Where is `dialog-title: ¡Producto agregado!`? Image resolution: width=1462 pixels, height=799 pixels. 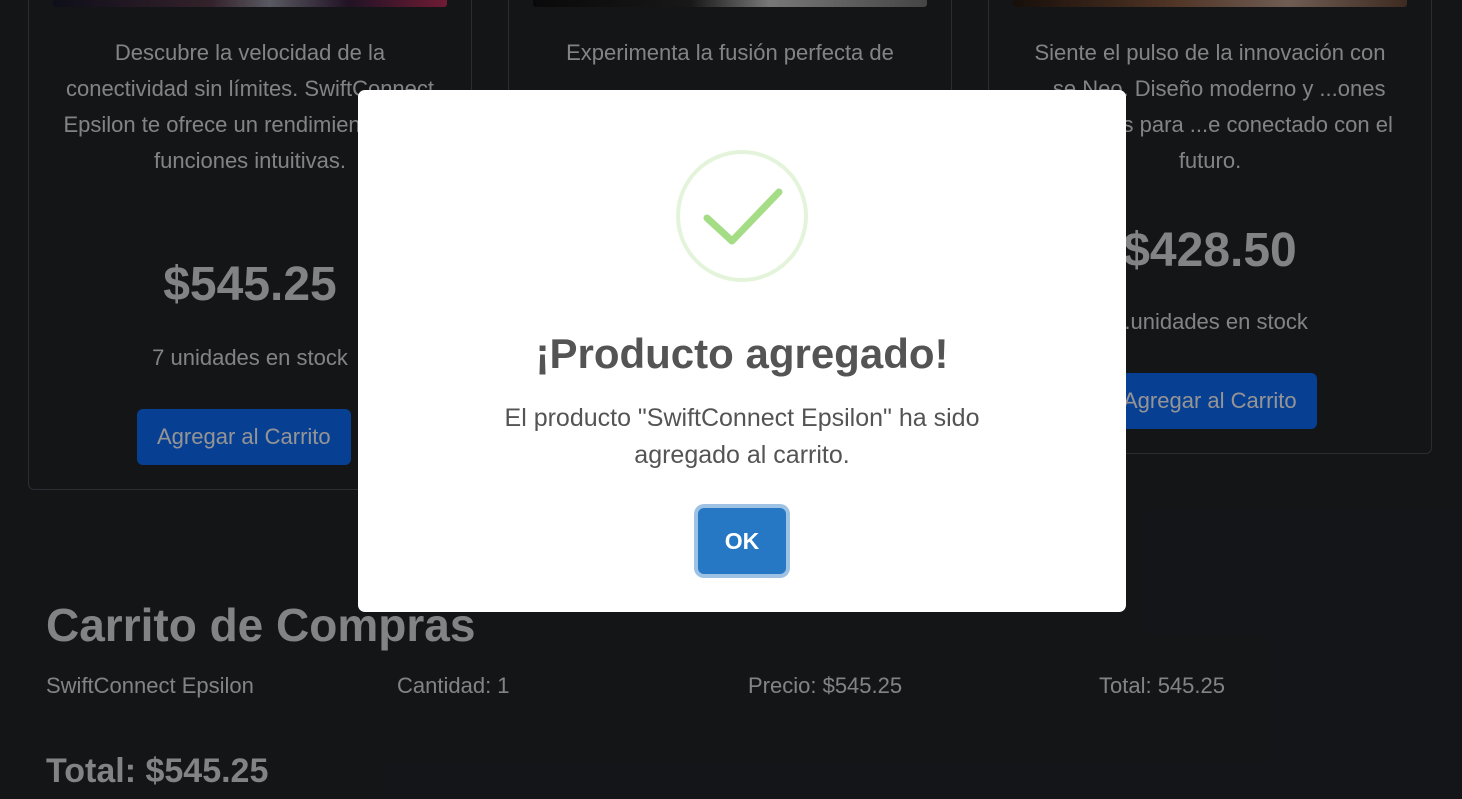 dialog-title: ¡Producto agregado! is located at coordinates (742, 353).